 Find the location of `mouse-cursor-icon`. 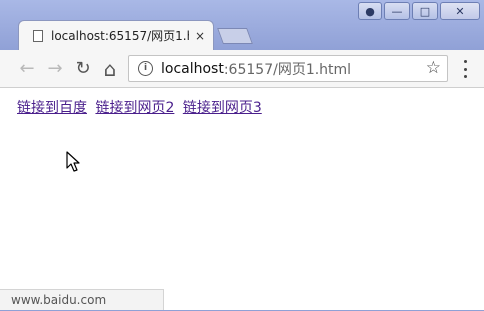

mouse-cursor-icon is located at coordinates (73, 161).